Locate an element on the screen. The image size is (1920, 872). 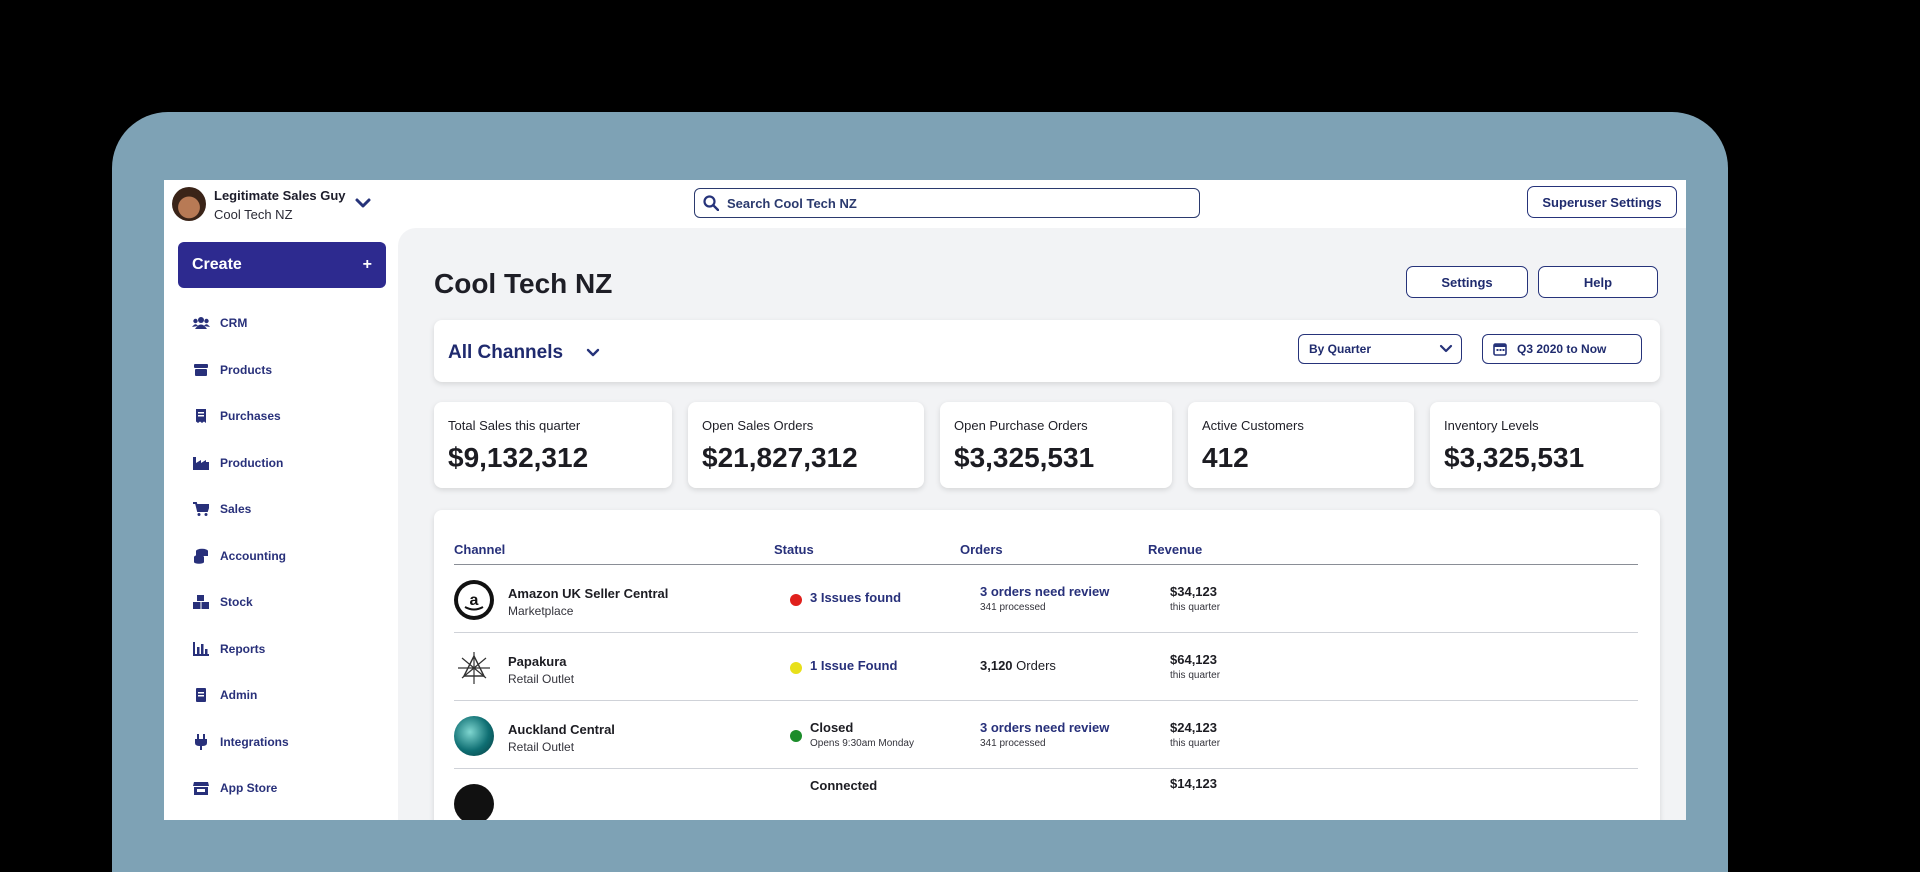
sidebar-item-integrations: Integrations is located at coordinates (240, 742).